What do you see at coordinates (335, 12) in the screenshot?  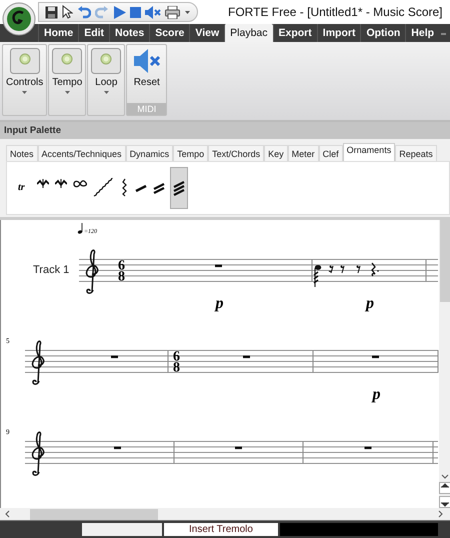 I see `window-title: FORTE Free - [Untitled1* - Music Score]` at bounding box center [335, 12].